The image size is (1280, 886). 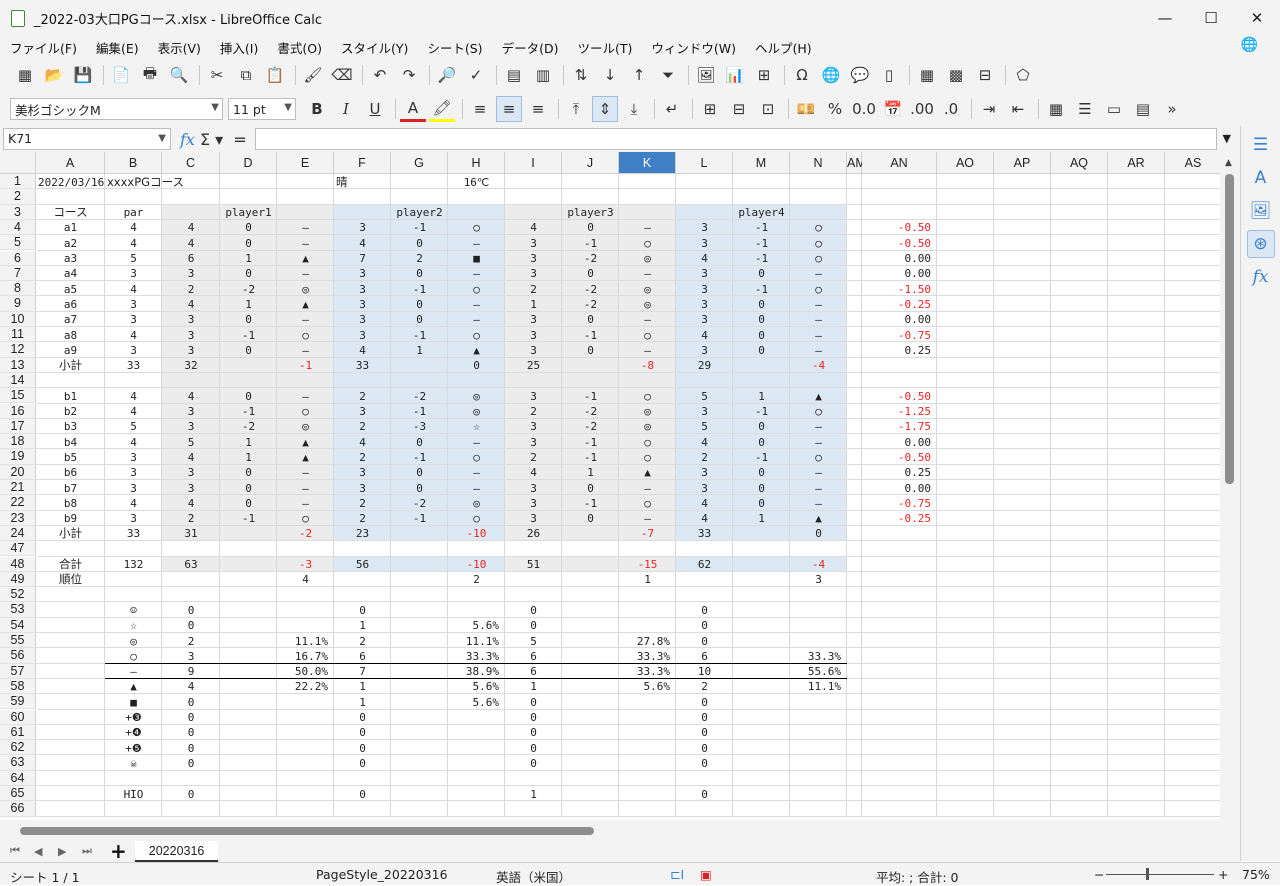 What do you see at coordinates (18, 595) in the screenshot?
I see `row-header: 52` at bounding box center [18, 595].